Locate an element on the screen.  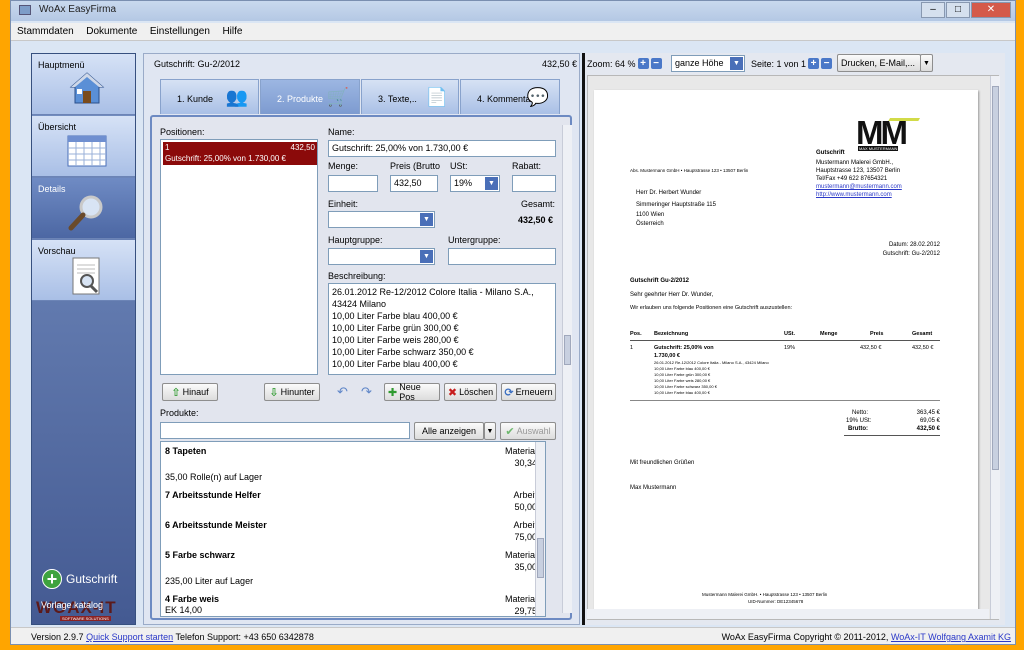
doc-type: Gutschrift is located at coordinates (830, 153).